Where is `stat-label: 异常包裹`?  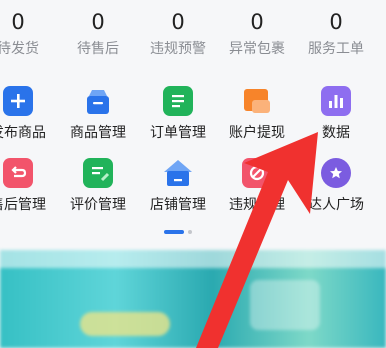
stat-label: 异常包裹 is located at coordinates (257, 49).